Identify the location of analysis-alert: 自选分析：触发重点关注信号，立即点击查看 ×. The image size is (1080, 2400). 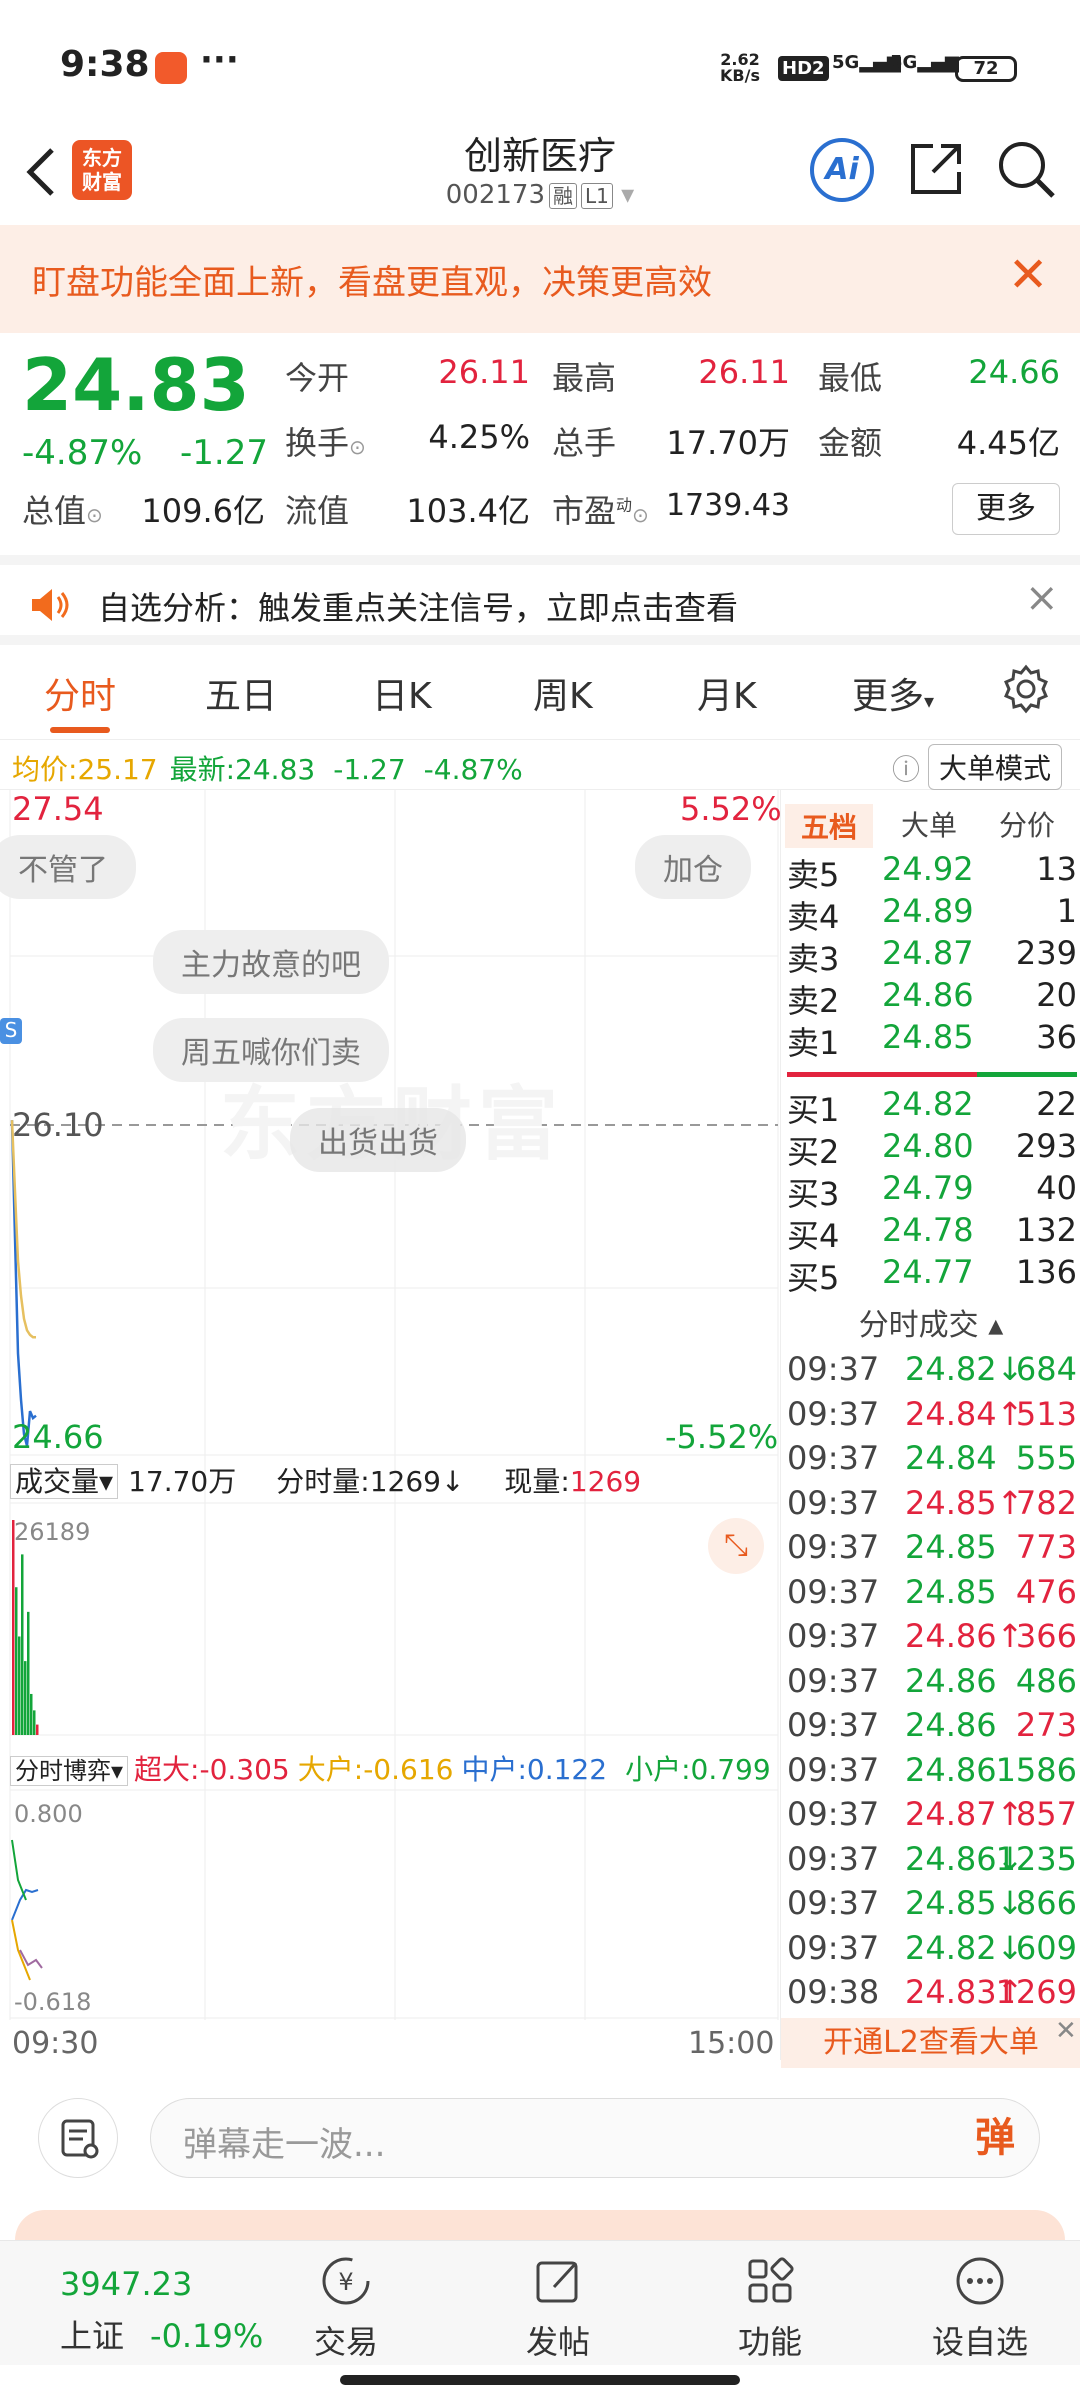
(540, 600).